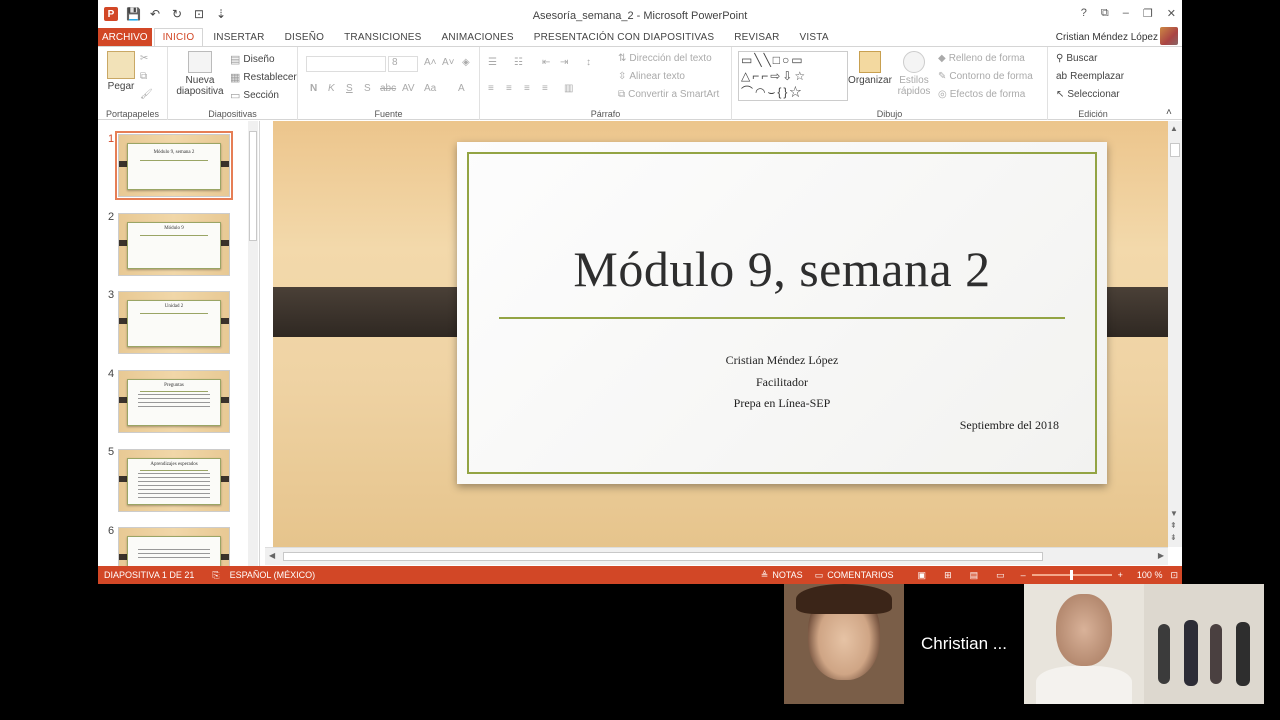 The width and height of the screenshot is (1280, 720). Describe the element at coordinates (782, 403) in the screenshot. I see `slide-org: Prepa en Línea-SEP` at that location.